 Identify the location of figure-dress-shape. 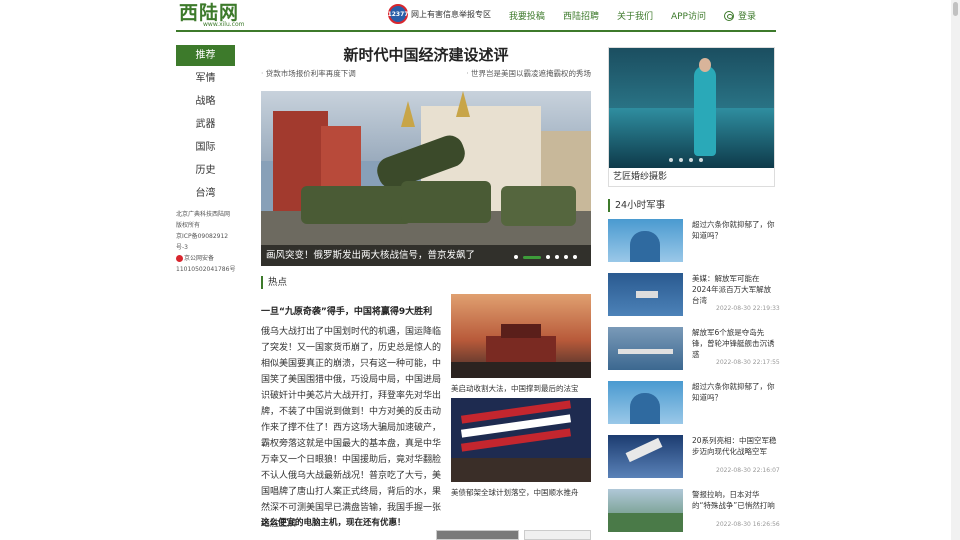
(705, 111).